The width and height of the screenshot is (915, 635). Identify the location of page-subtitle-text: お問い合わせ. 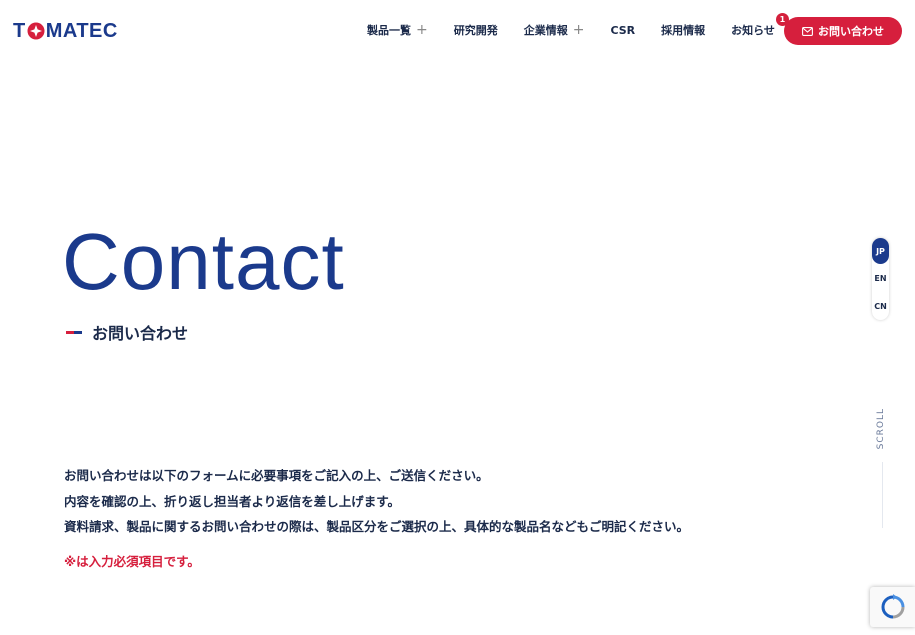
(140, 333).